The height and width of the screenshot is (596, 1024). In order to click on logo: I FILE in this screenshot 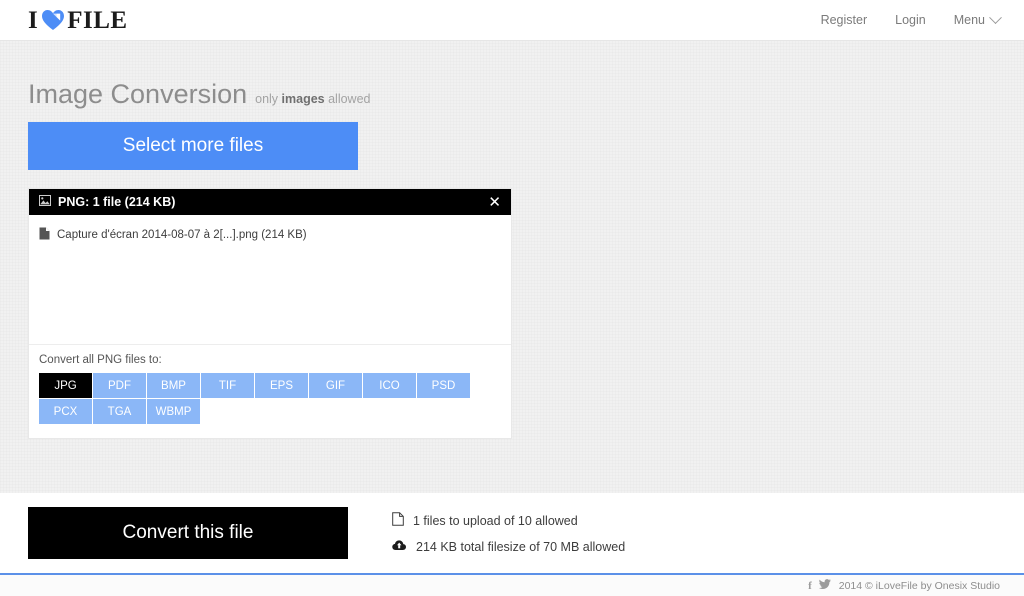, I will do `click(78, 20)`.